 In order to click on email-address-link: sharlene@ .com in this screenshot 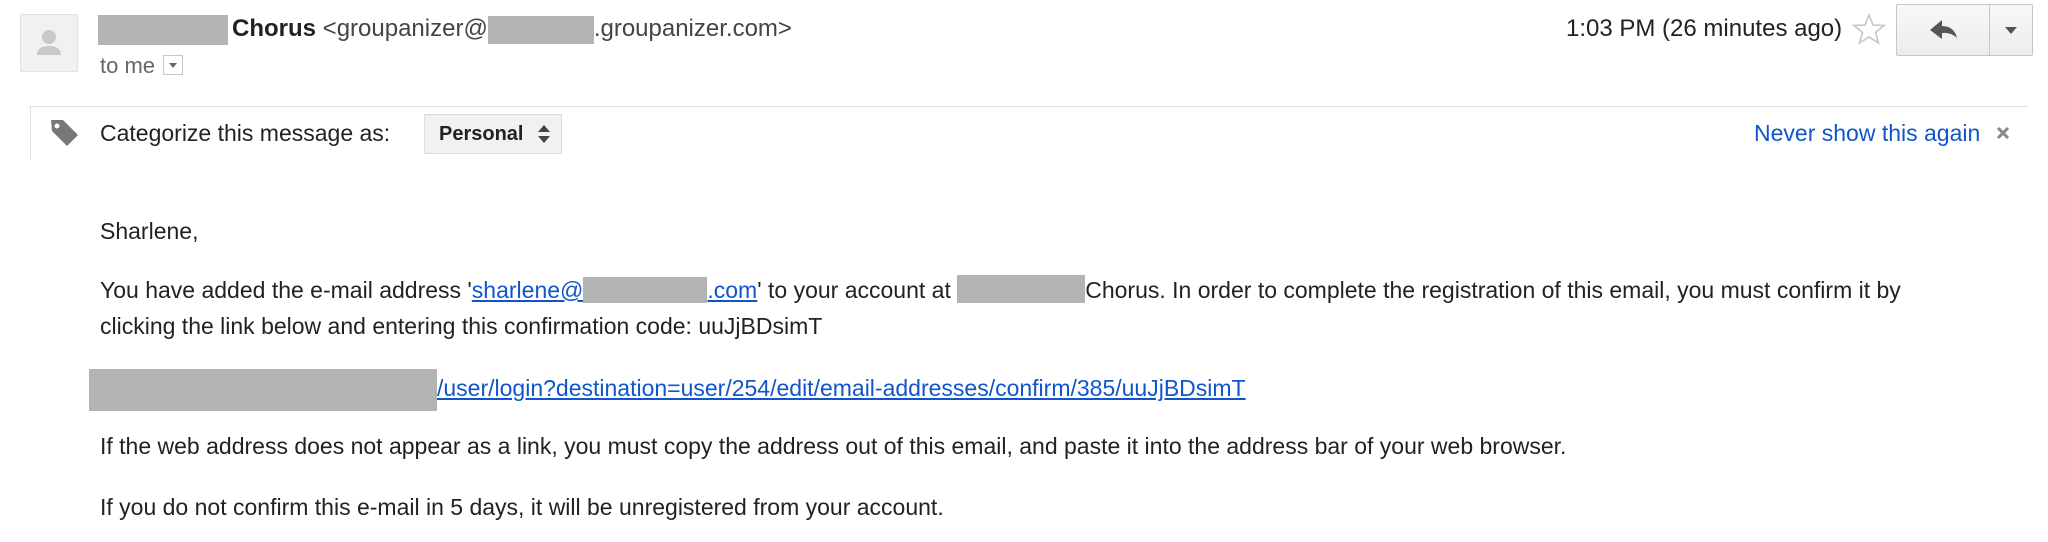, I will do `click(614, 290)`.